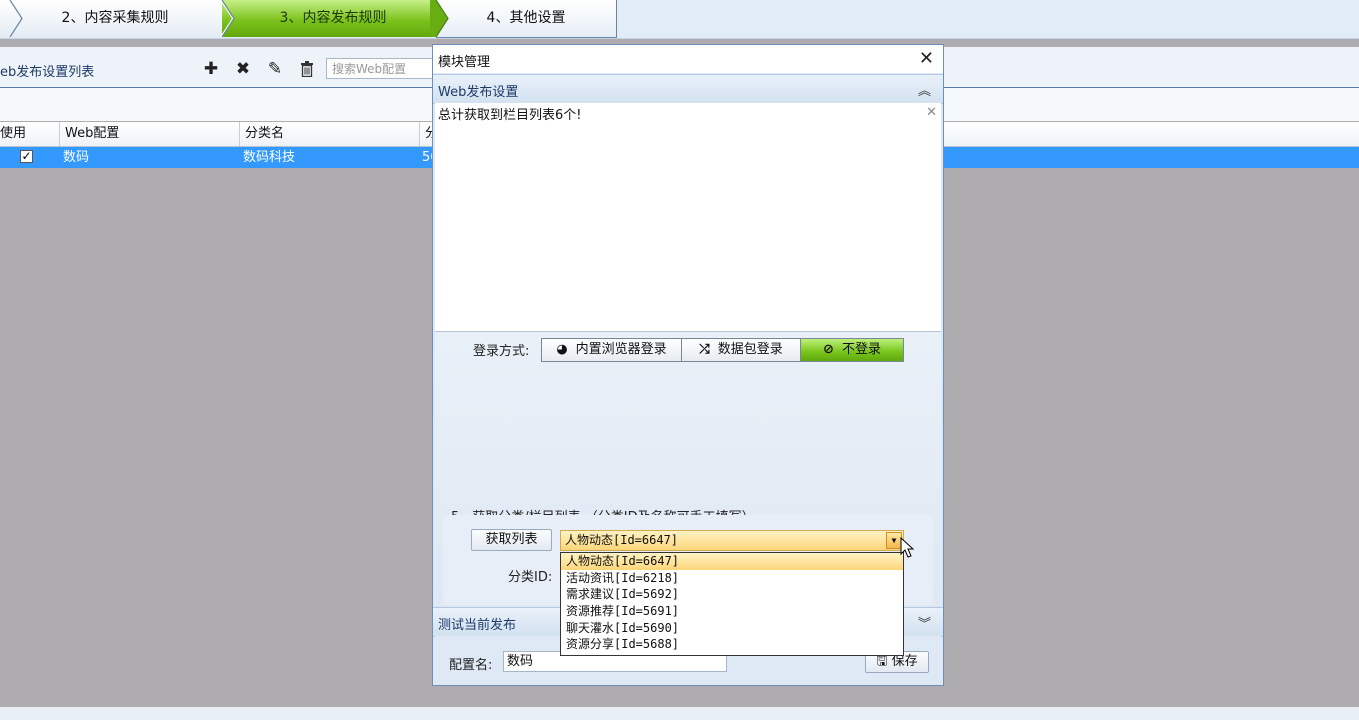 This screenshot has height=720, width=1359. Describe the element at coordinates (76, 157) in the screenshot. I see `cell-web-config: 数码` at that location.